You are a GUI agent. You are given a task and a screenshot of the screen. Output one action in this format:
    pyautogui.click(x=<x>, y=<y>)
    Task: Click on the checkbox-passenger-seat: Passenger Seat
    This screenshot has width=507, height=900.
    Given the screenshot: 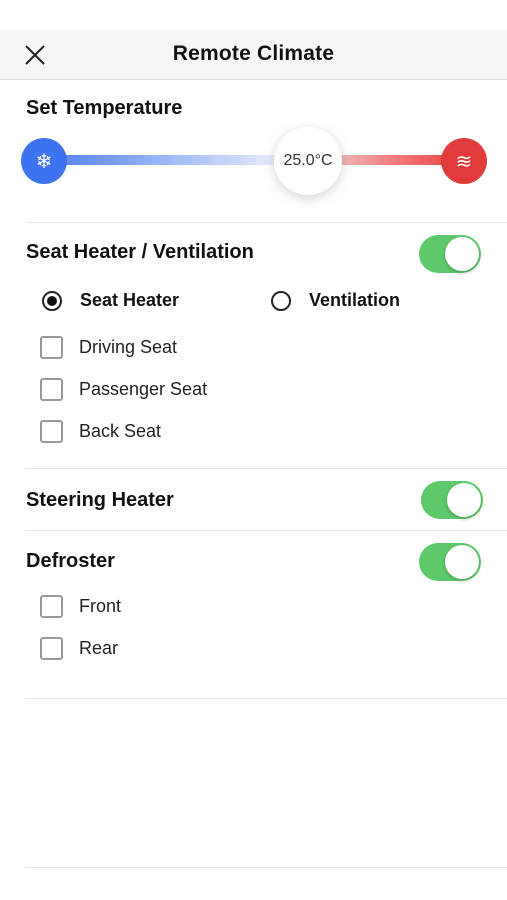 What is the action you would take?
    pyautogui.click(x=123, y=389)
    